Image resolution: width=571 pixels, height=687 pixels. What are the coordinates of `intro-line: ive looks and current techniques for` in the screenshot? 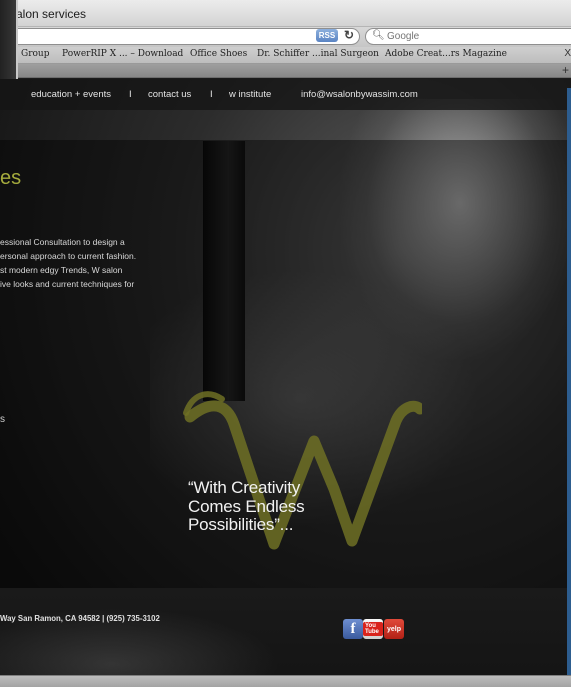 It's located at (67, 284).